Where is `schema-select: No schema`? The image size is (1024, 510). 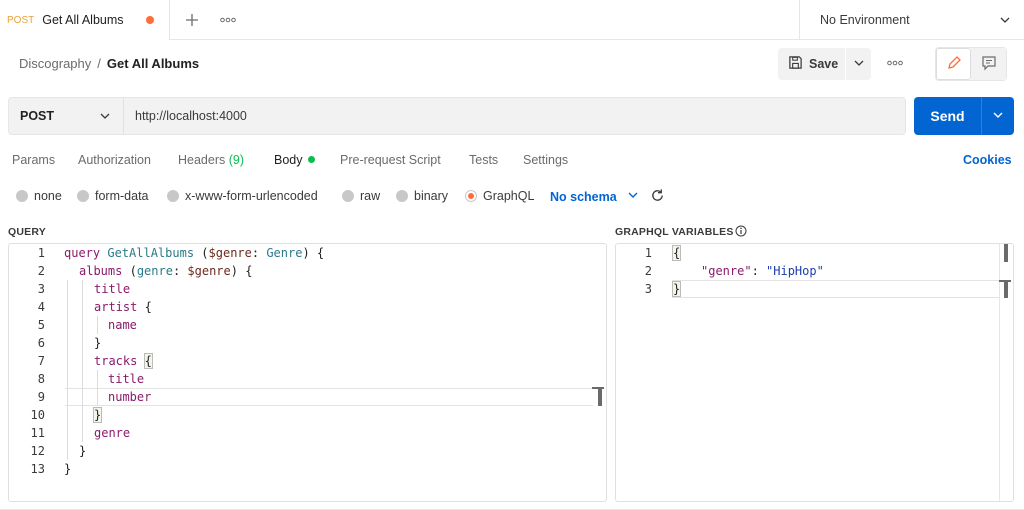
schema-select: No schema is located at coordinates (594, 196).